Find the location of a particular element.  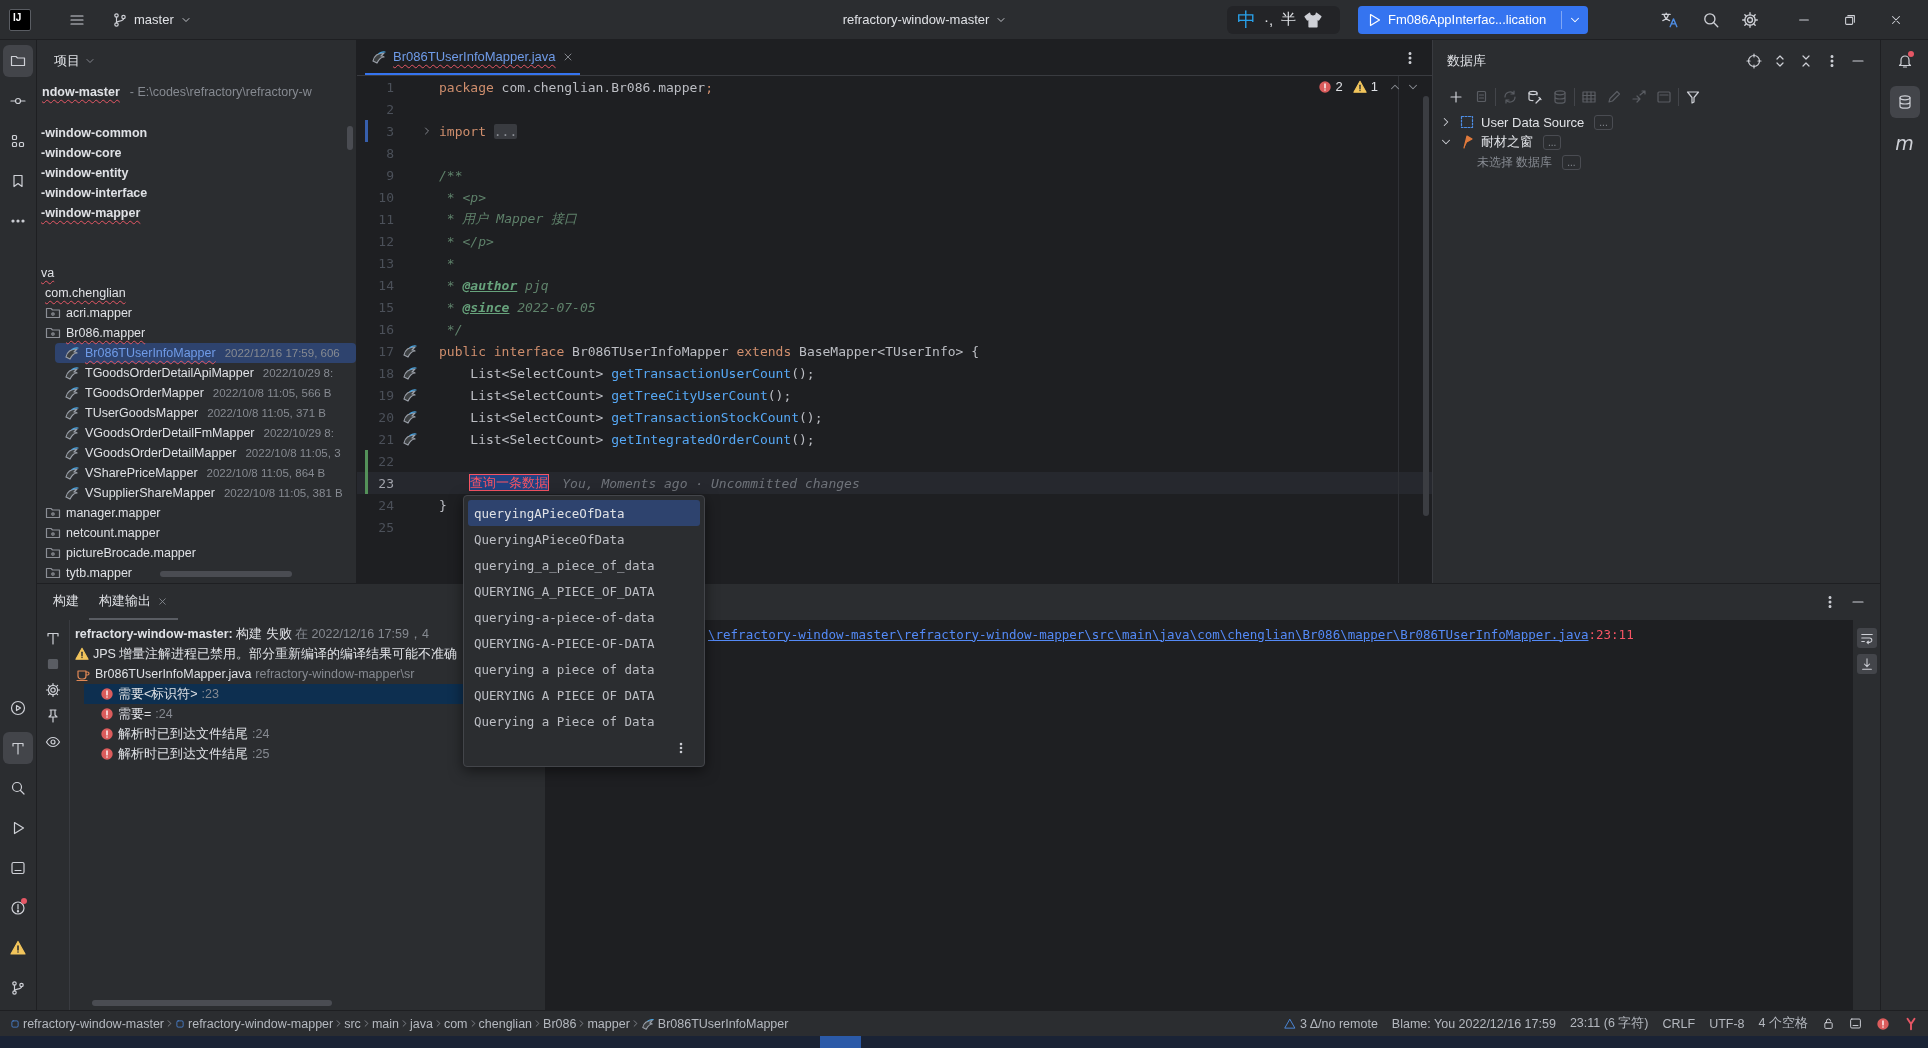

breadcrumb-item: src is located at coordinates (352, 1023).